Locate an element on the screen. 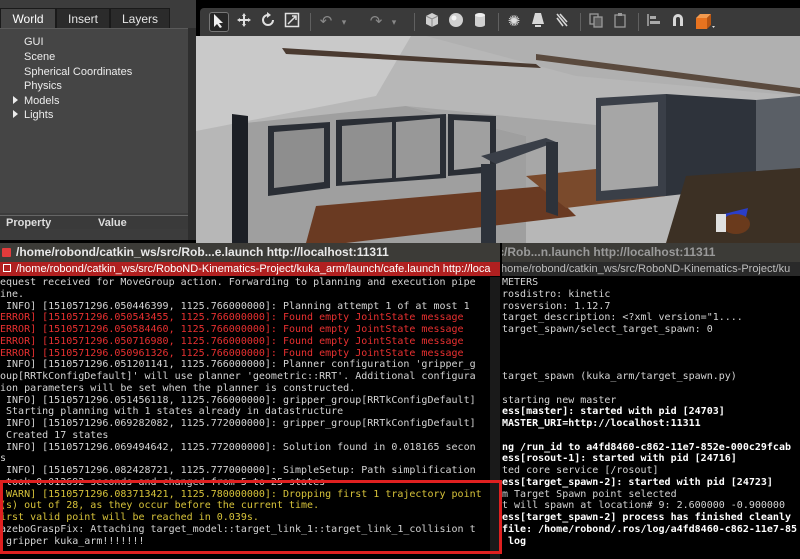 The image size is (800, 559). rotate-icon is located at coordinates (268, 22).